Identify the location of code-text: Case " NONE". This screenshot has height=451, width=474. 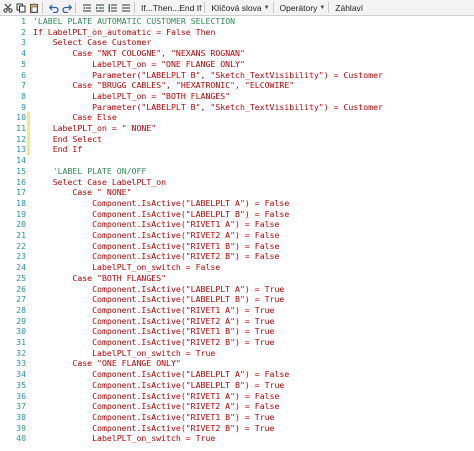
(102, 192).